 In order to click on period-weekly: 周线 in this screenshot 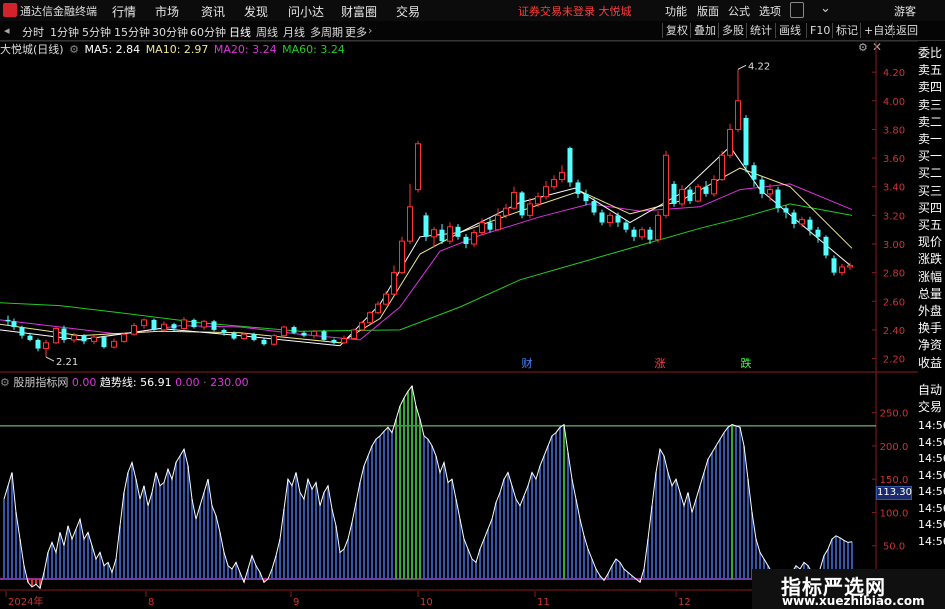, I will do `click(267, 32)`.